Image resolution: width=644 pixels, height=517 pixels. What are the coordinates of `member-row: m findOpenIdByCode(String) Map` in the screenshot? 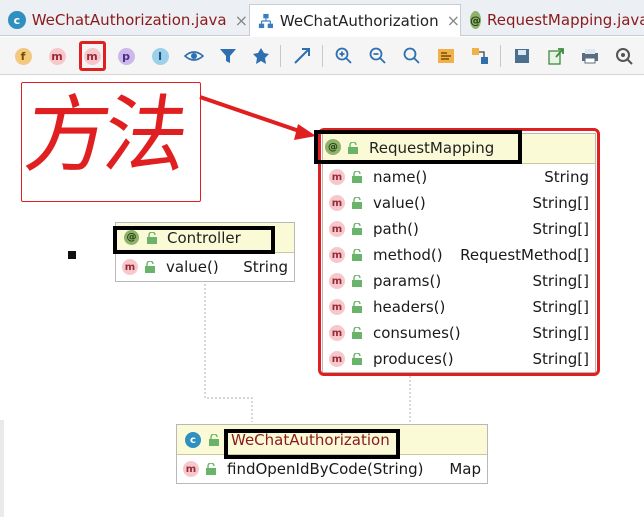 It's located at (332, 469).